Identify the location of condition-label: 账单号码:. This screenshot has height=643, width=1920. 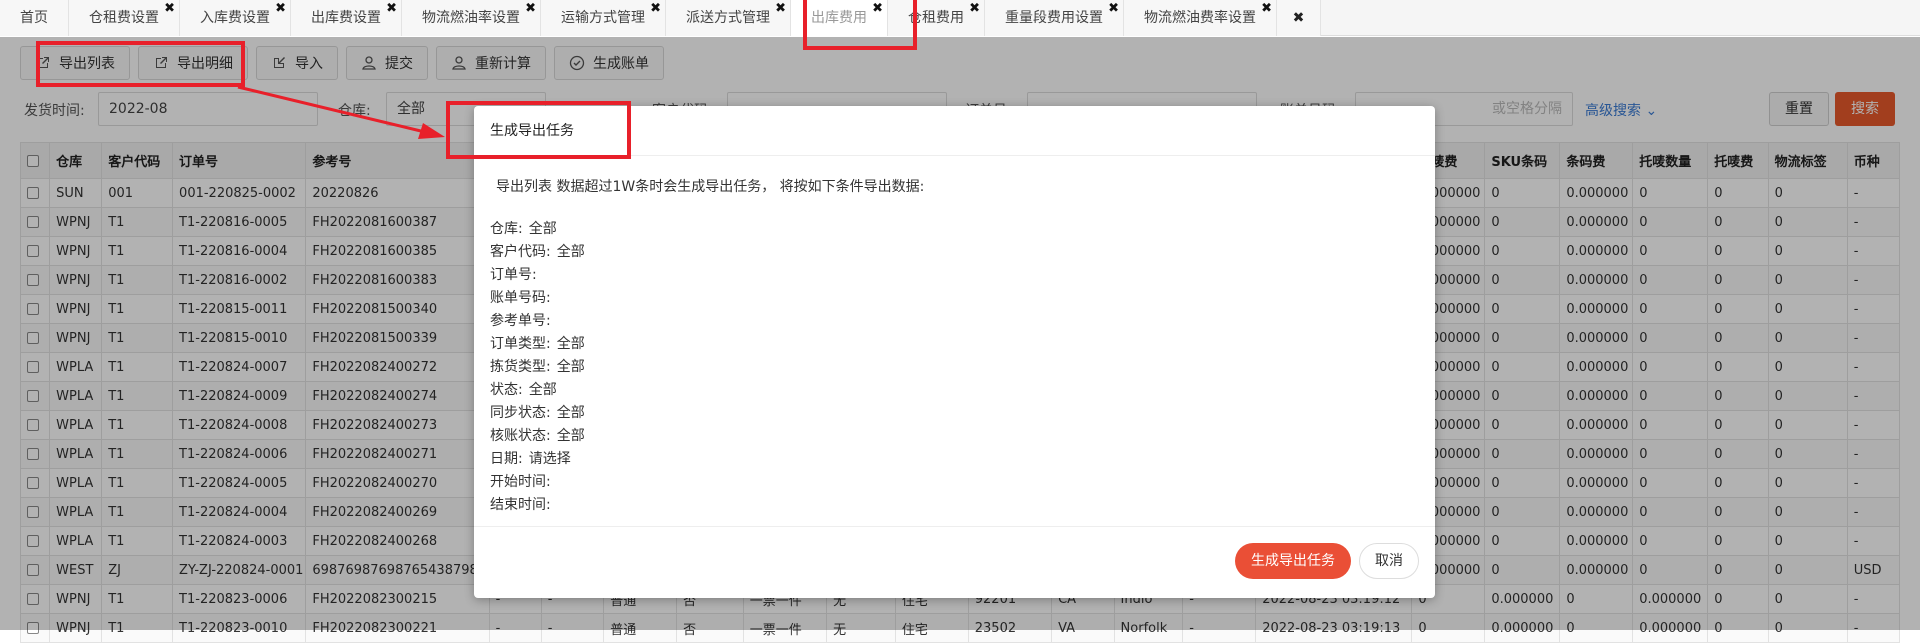
(520, 298).